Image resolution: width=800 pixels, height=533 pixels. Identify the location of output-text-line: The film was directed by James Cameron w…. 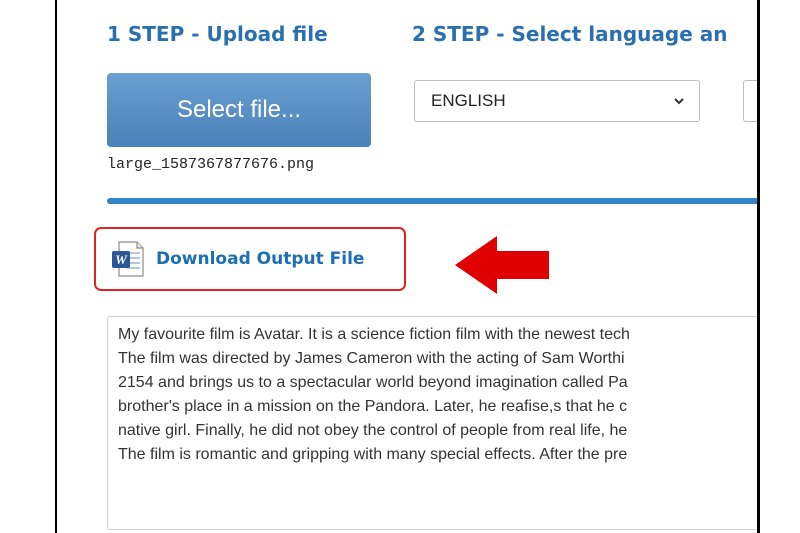
(371, 358).